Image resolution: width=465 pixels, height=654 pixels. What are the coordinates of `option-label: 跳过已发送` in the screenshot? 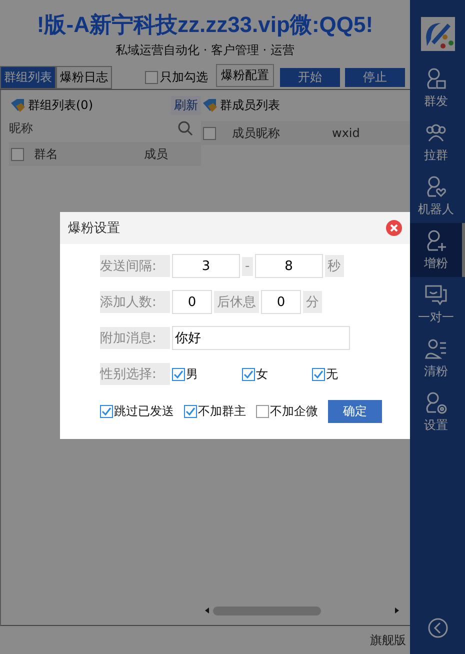 It's located at (144, 411).